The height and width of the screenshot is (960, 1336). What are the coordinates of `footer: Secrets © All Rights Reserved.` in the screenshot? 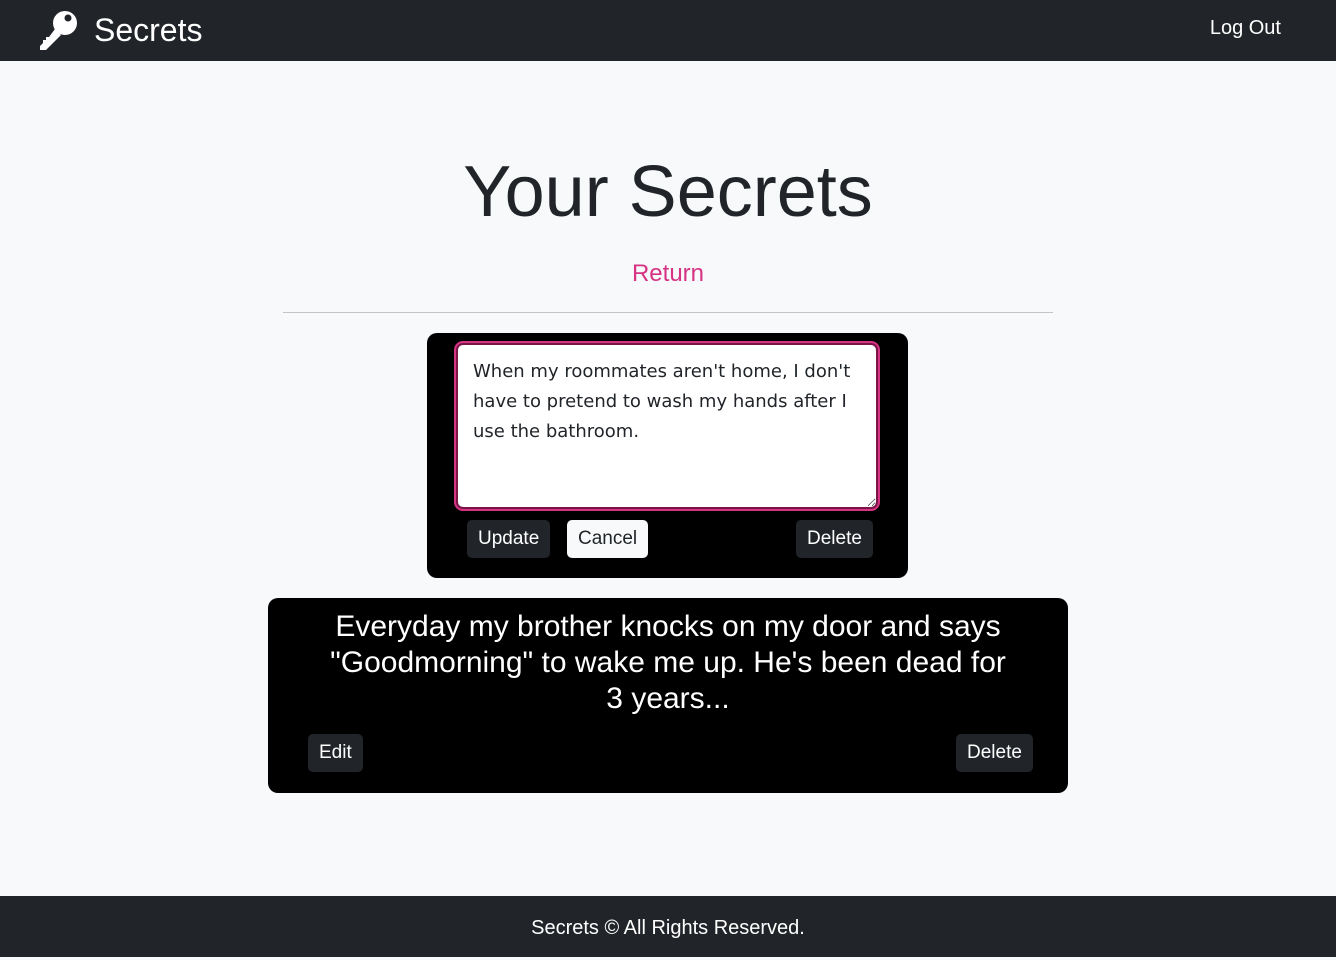 It's located at (668, 926).